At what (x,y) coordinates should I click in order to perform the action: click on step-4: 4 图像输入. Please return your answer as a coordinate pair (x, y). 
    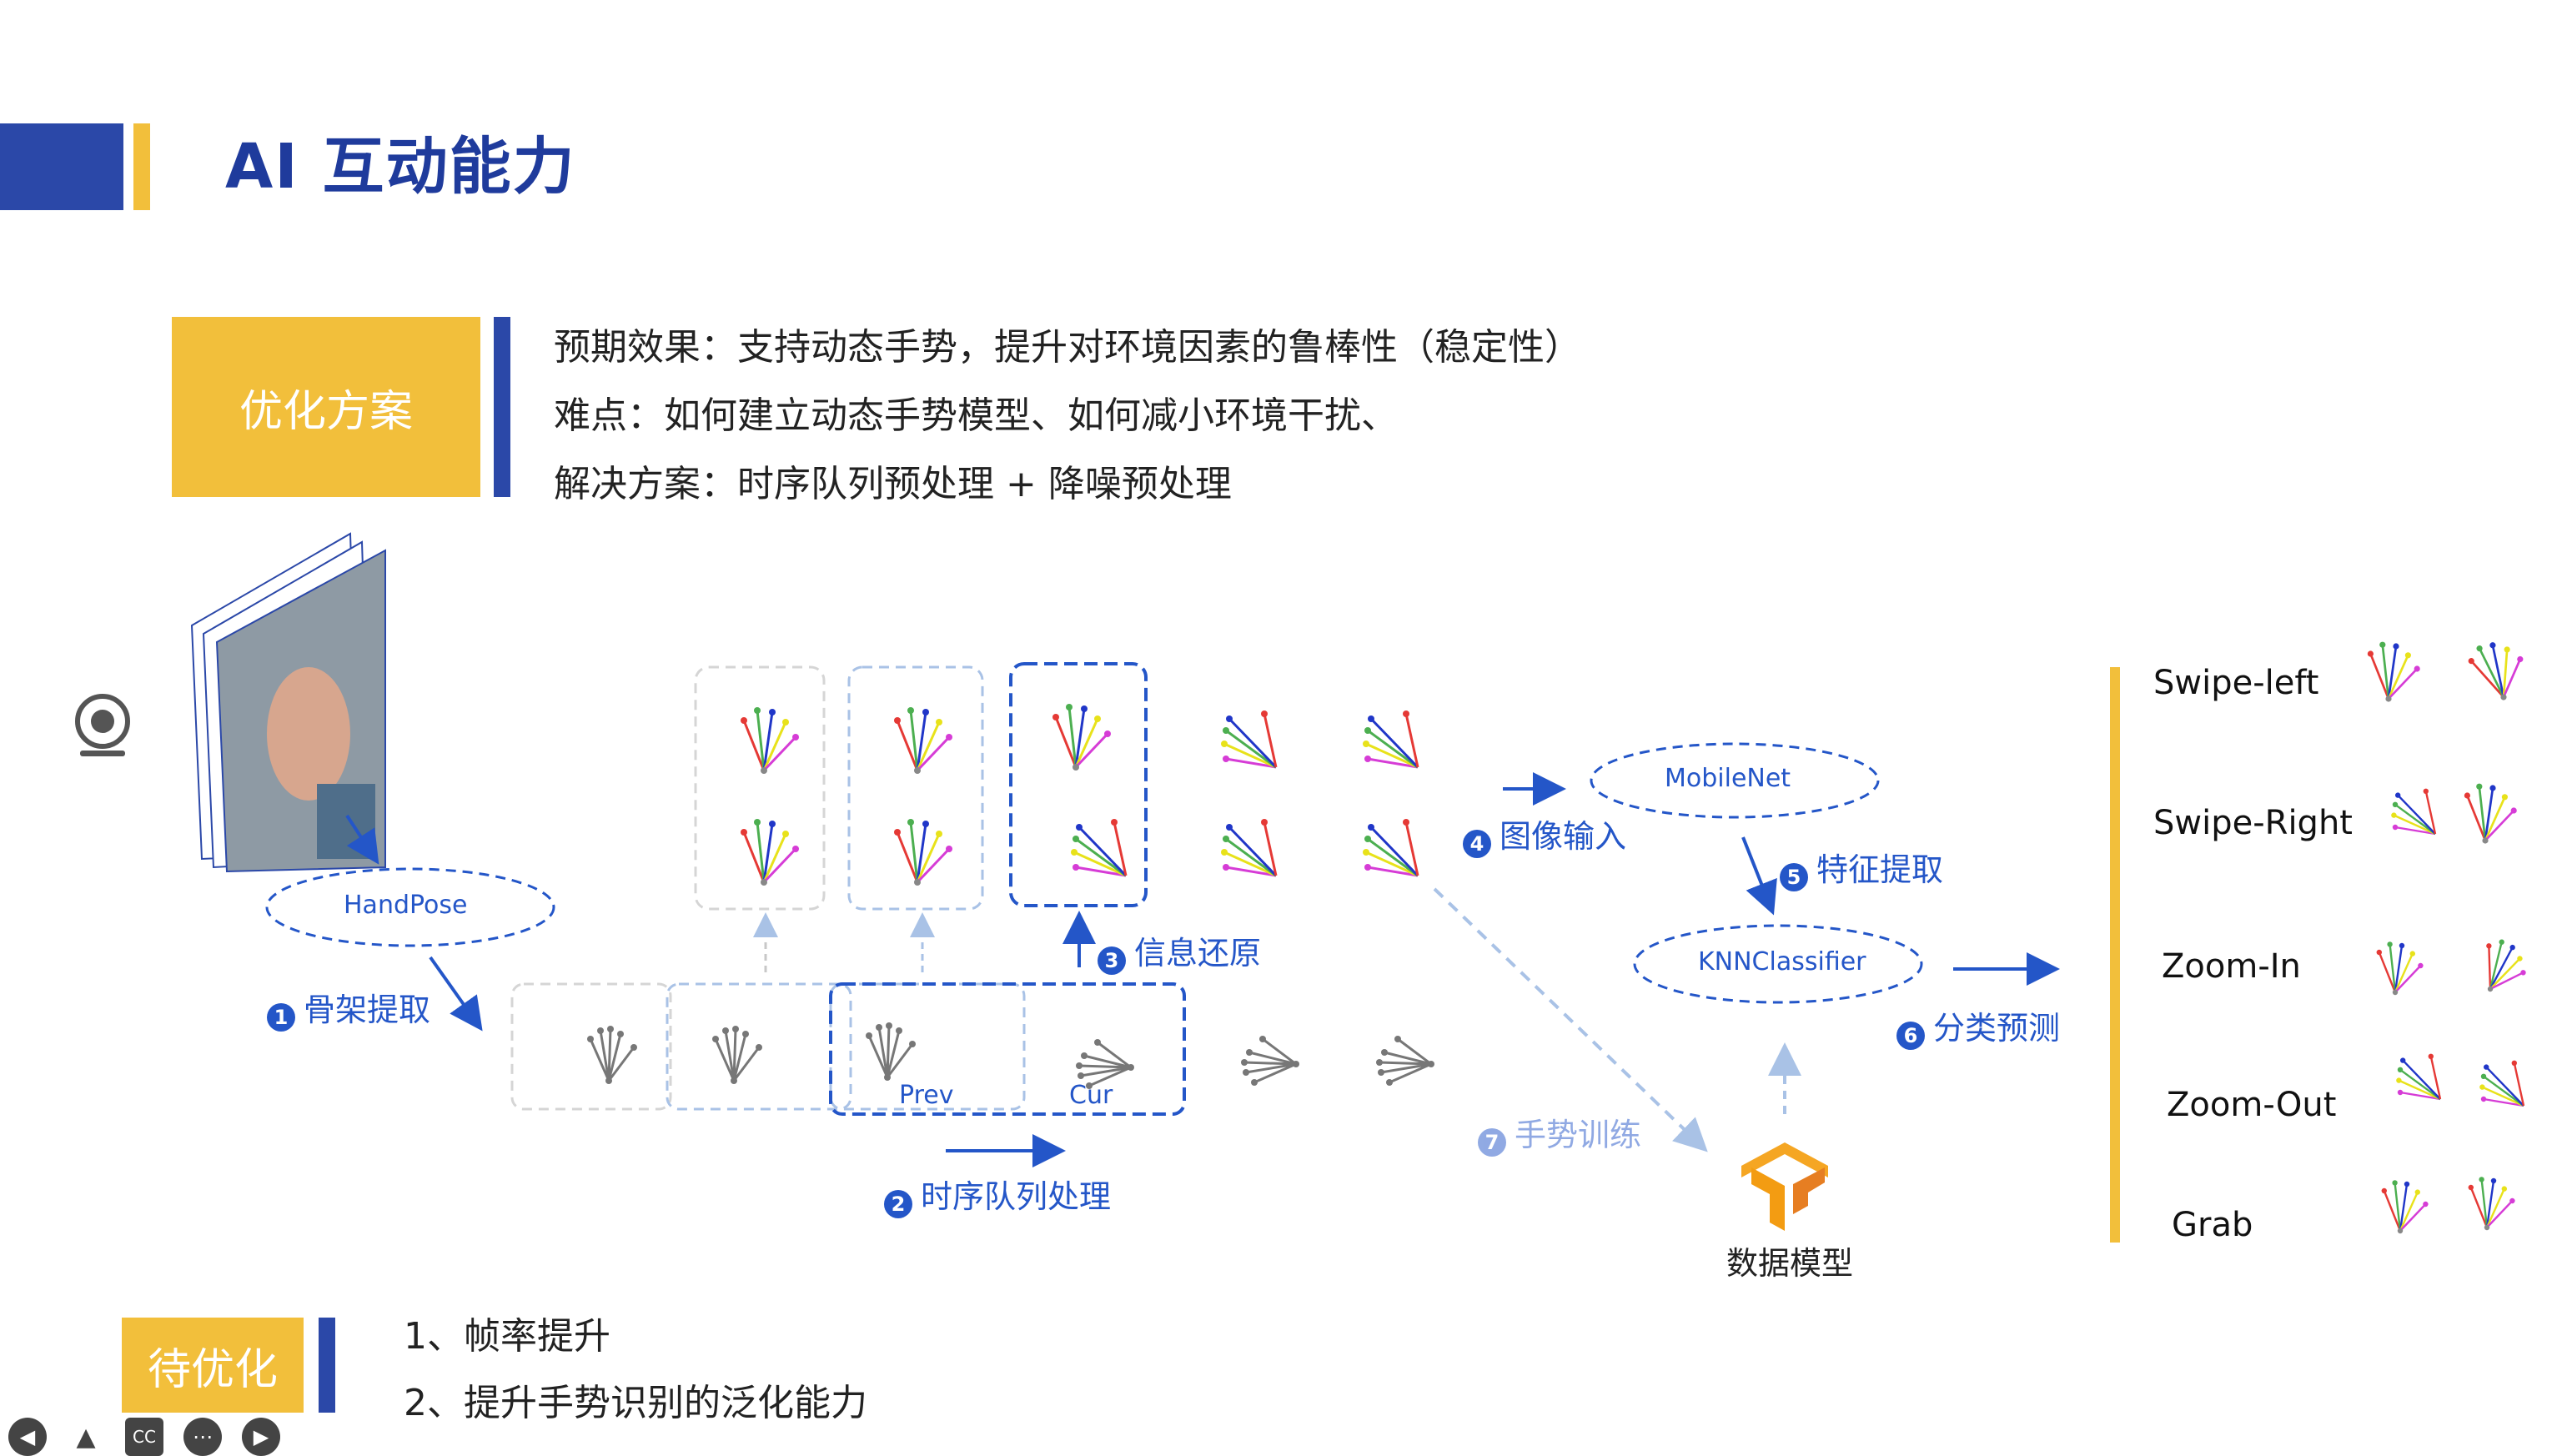
    Looking at the image, I should click on (1544, 834).